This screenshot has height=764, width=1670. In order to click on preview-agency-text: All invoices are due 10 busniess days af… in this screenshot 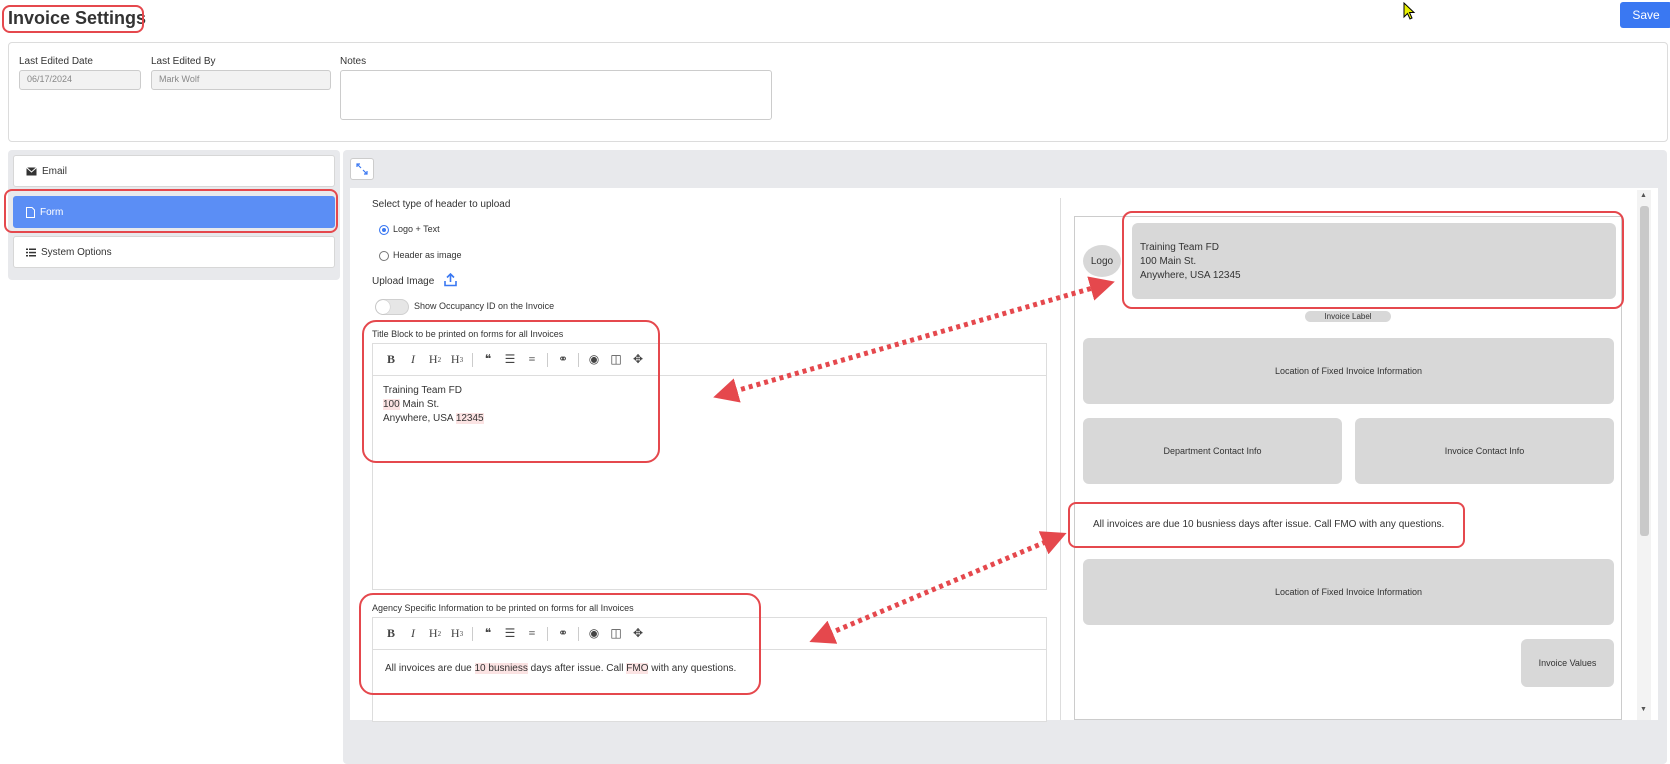, I will do `click(1269, 524)`.